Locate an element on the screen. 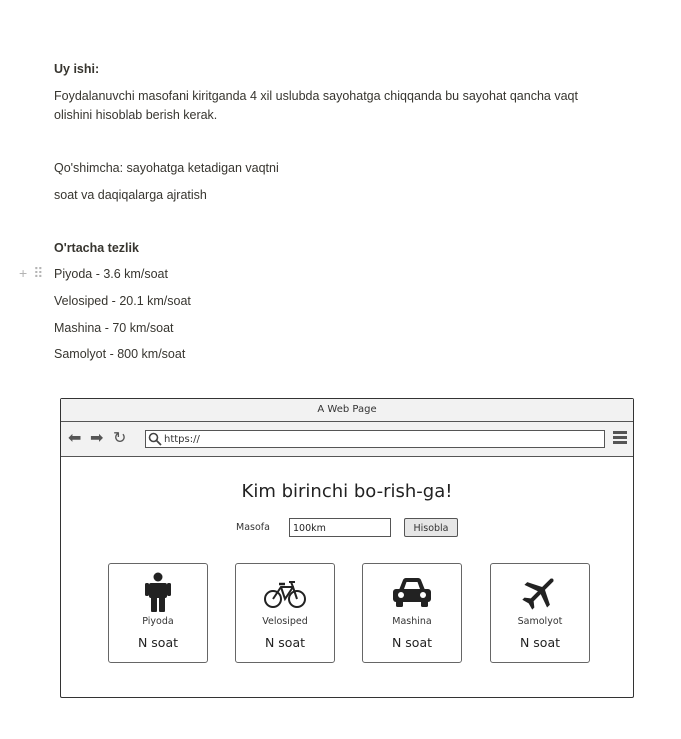 This screenshot has width=681, height=739. distance-label: Masofa is located at coordinates (253, 527).